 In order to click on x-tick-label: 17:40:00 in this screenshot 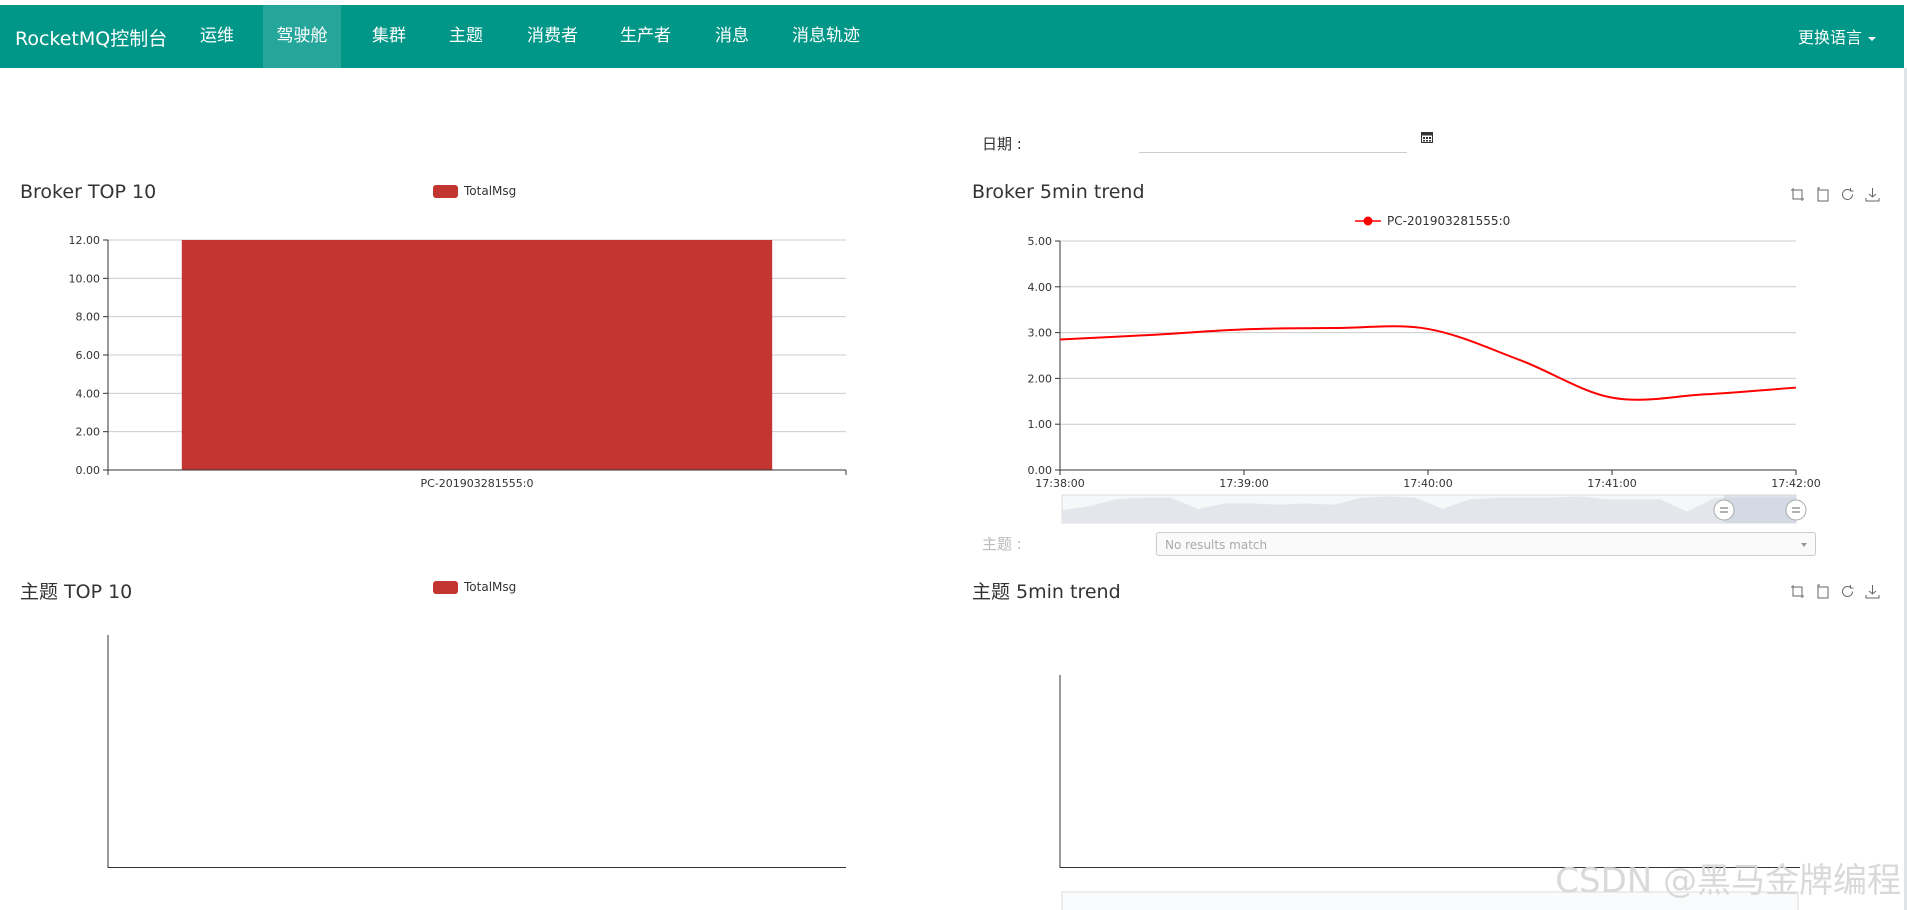, I will do `click(1427, 483)`.